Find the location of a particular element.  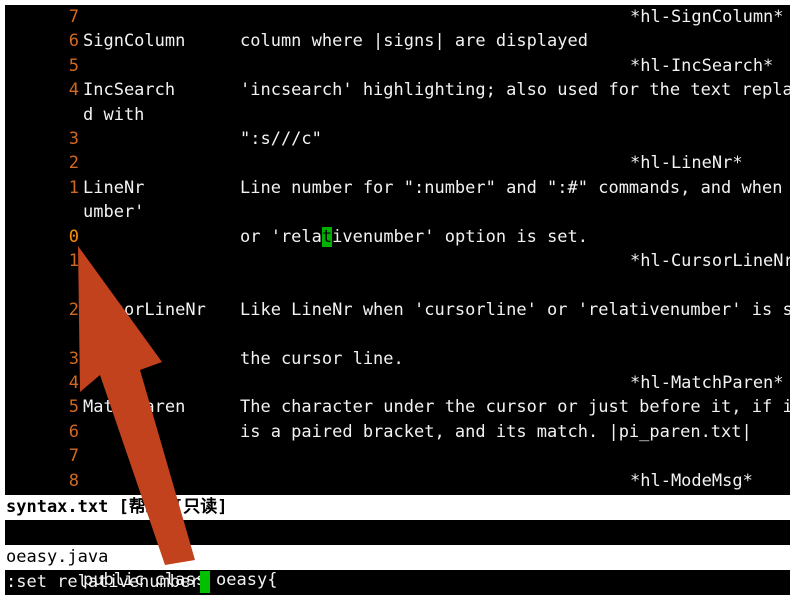

help-topic: d with is located at coordinates (114, 114).